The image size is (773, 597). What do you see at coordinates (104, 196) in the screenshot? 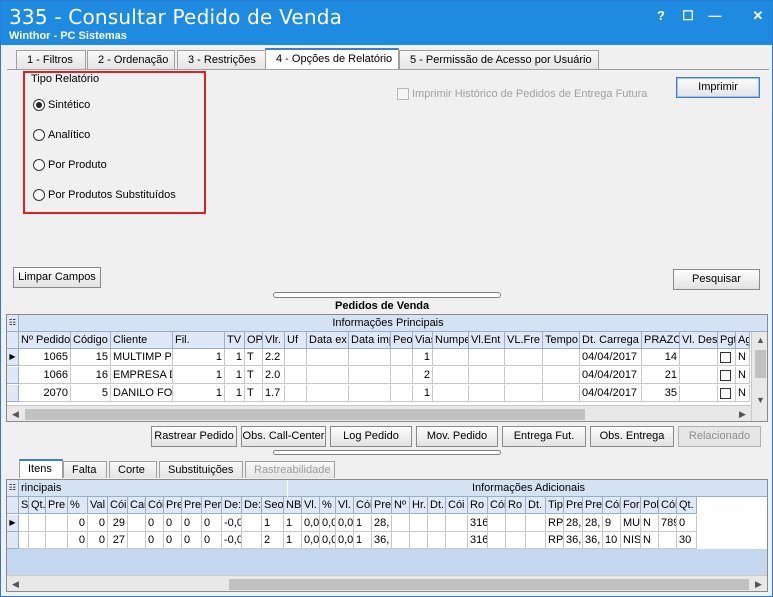
I see `radio-por-produtos-substituidos: Por Produtos Substituídos` at bounding box center [104, 196].